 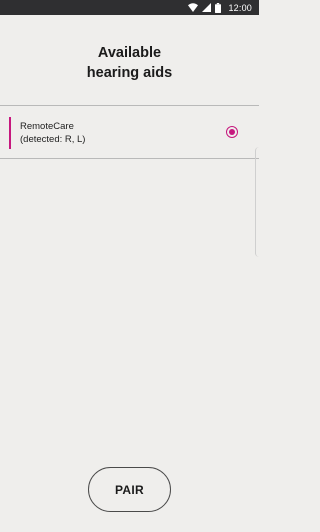 What do you see at coordinates (52, 133) in the screenshot?
I see `device-info: RemoteCare (detected: R, L)` at bounding box center [52, 133].